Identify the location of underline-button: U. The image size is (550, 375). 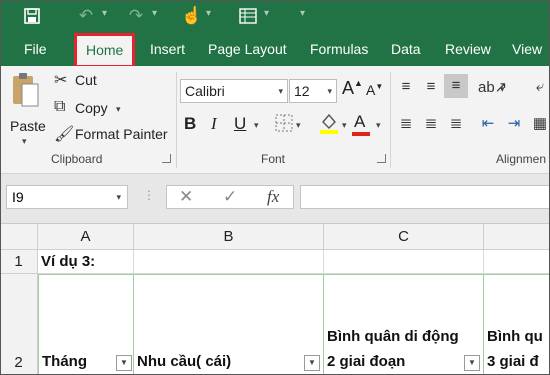
(240, 124).